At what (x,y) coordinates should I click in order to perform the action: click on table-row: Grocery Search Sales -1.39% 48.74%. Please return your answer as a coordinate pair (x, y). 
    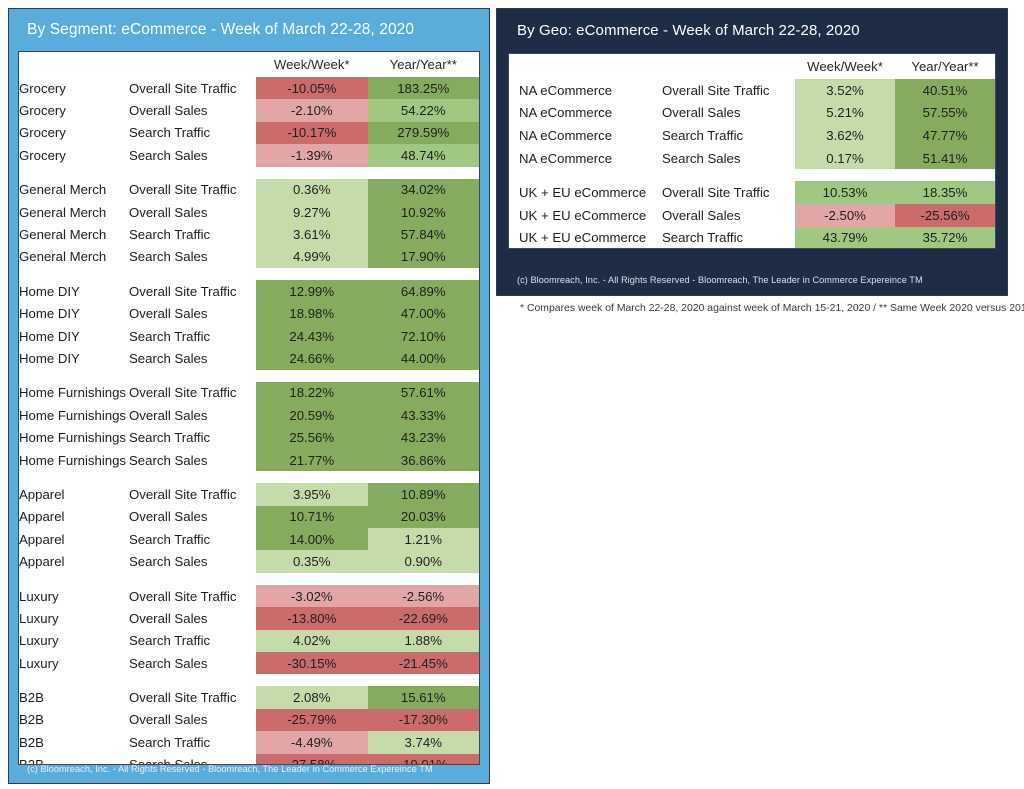
    Looking at the image, I should click on (249, 155).